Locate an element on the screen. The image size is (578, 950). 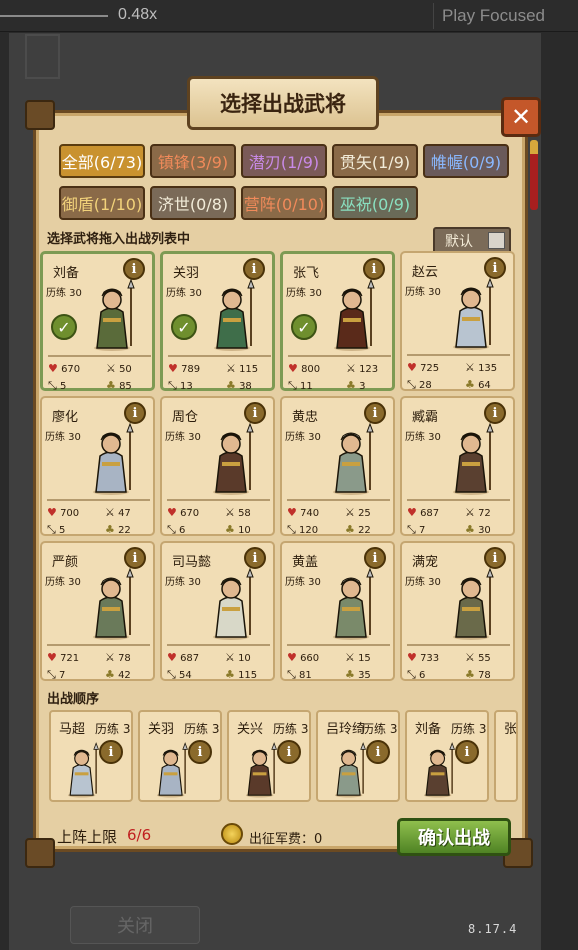
range-stat: ⤡ 7 is located at coordinates (56, 675).